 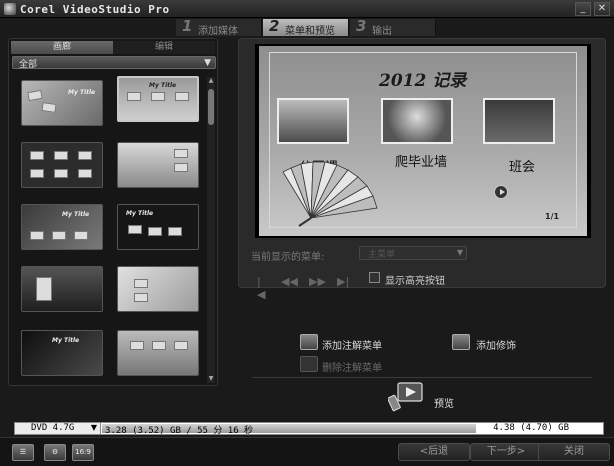 I want to click on back-button: <后退, so click(x=434, y=452).